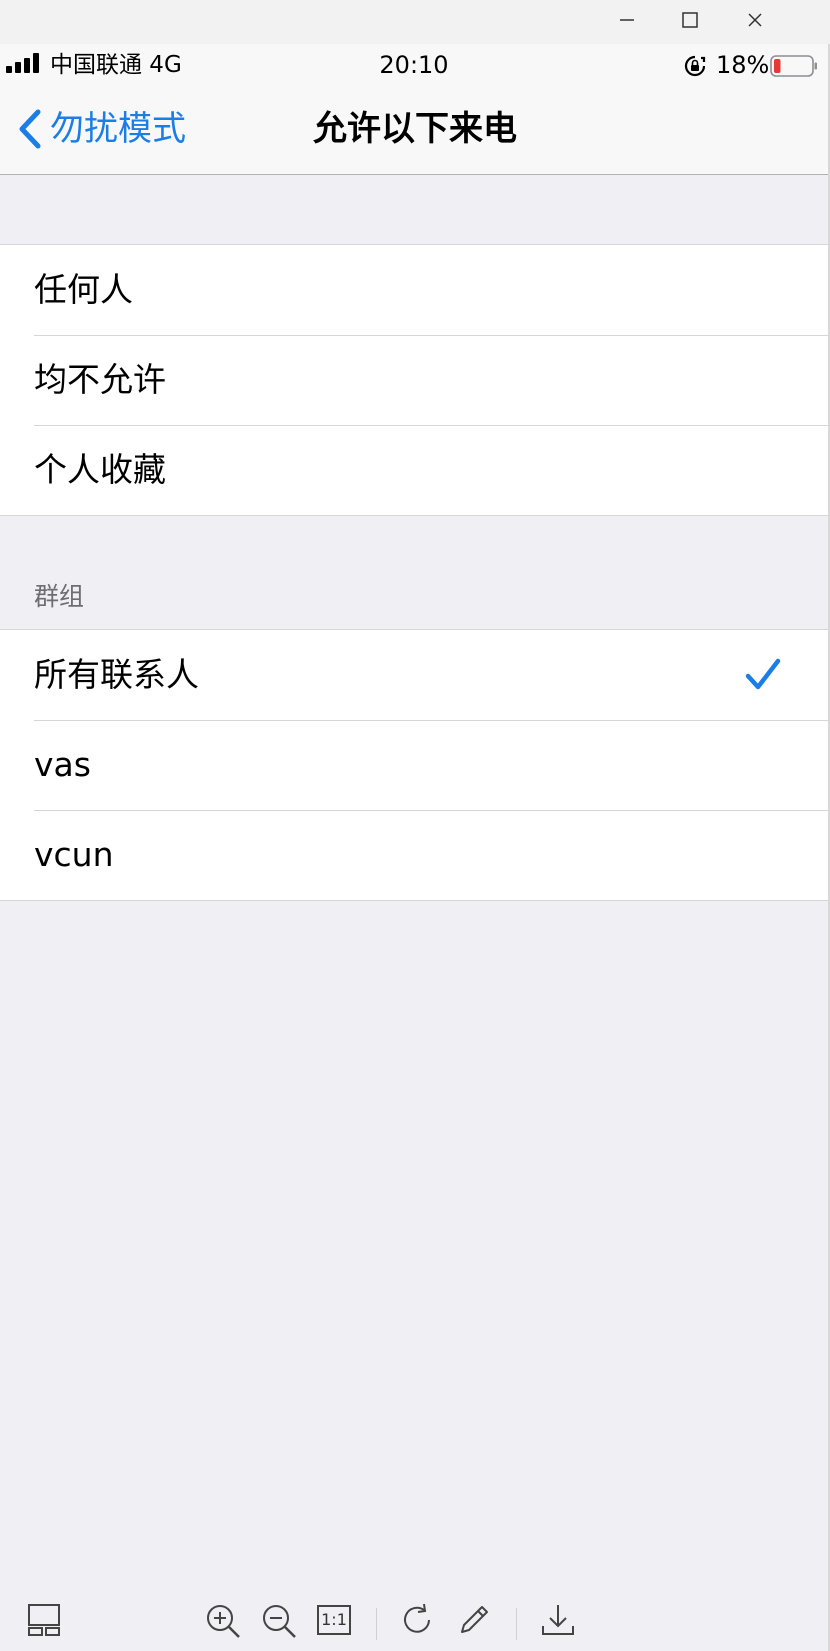 The width and height of the screenshot is (830, 1651). Describe the element at coordinates (414, 290) in the screenshot. I see `list-item: 任何人` at that location.